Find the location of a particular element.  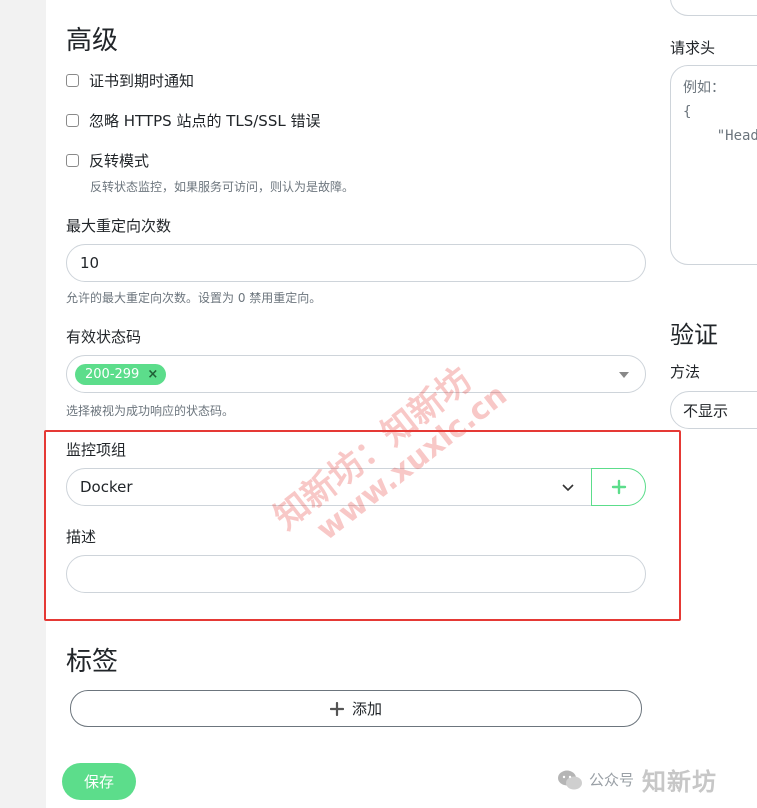

headers-label: 请求头 is located at coordinates (693, 48).